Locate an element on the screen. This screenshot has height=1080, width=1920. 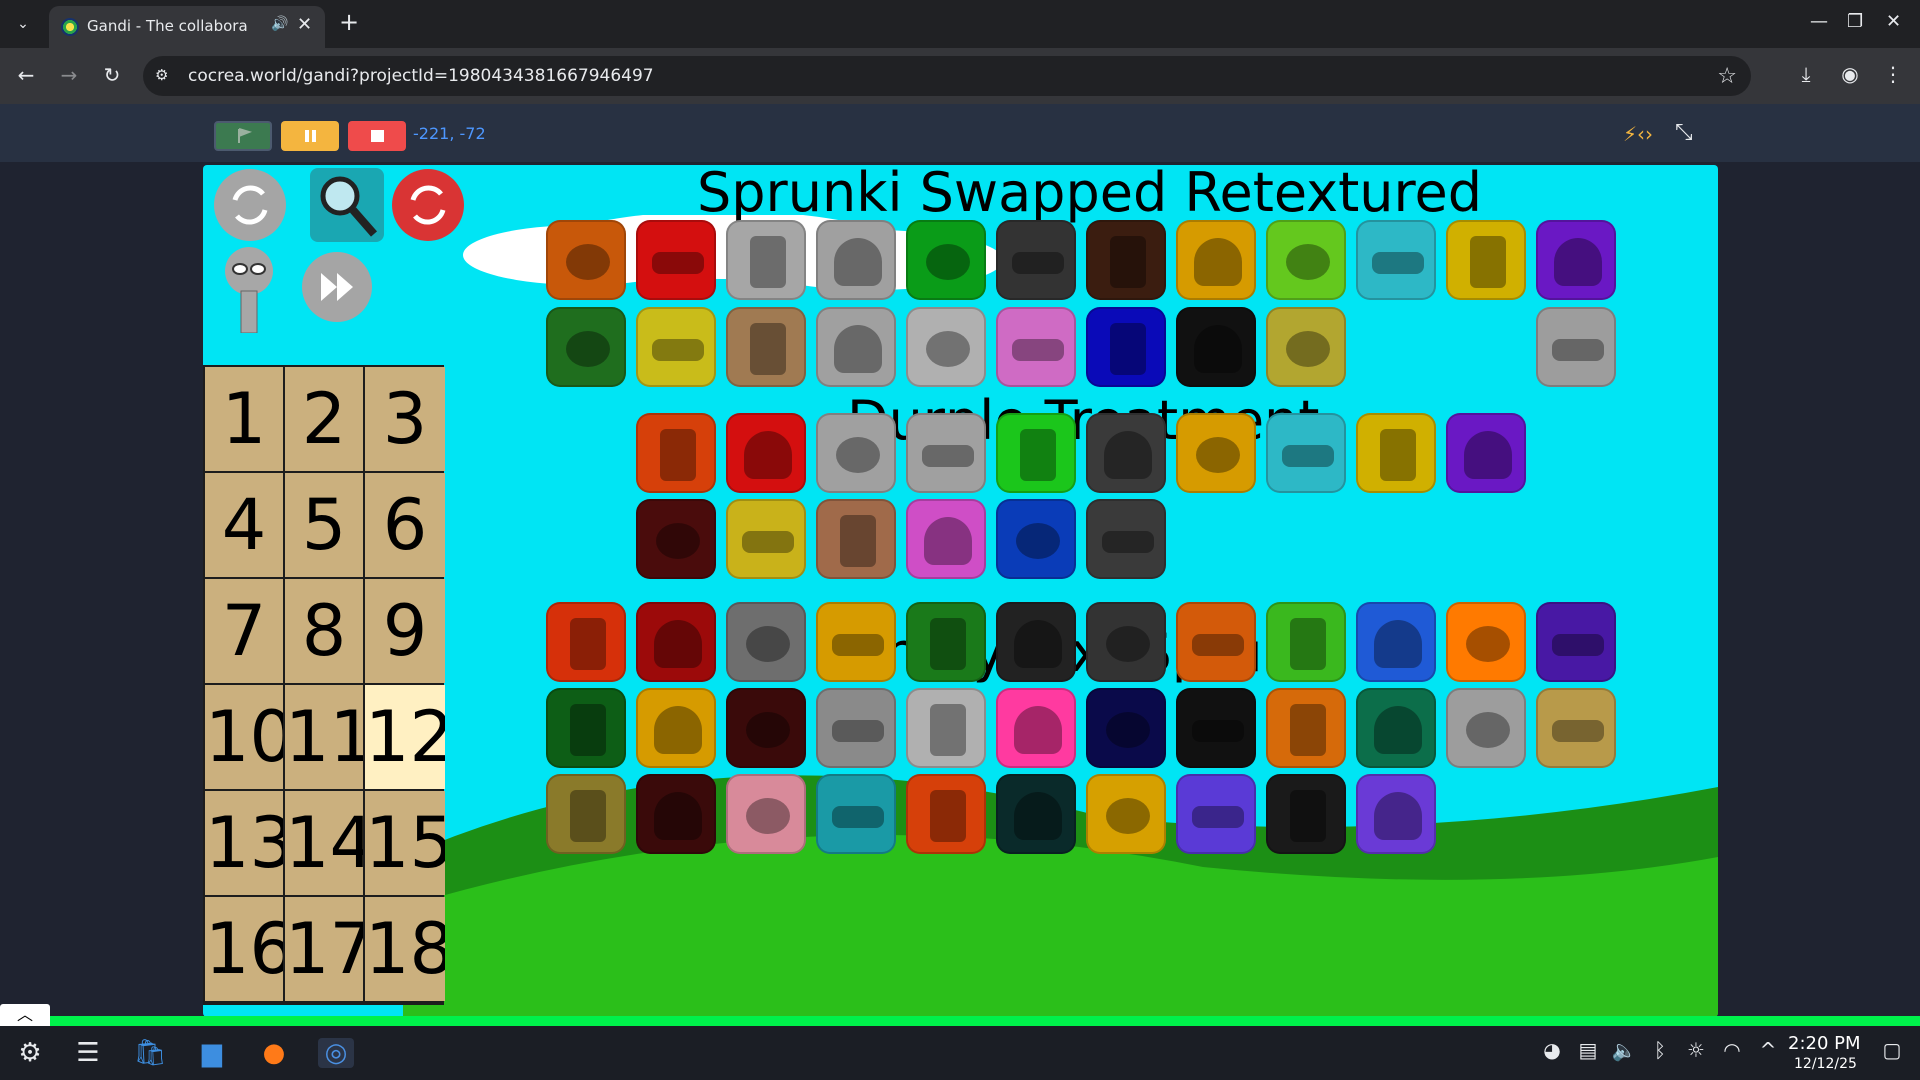
clock-time: 2:20 PM is located at coordinates (1824, 1044).